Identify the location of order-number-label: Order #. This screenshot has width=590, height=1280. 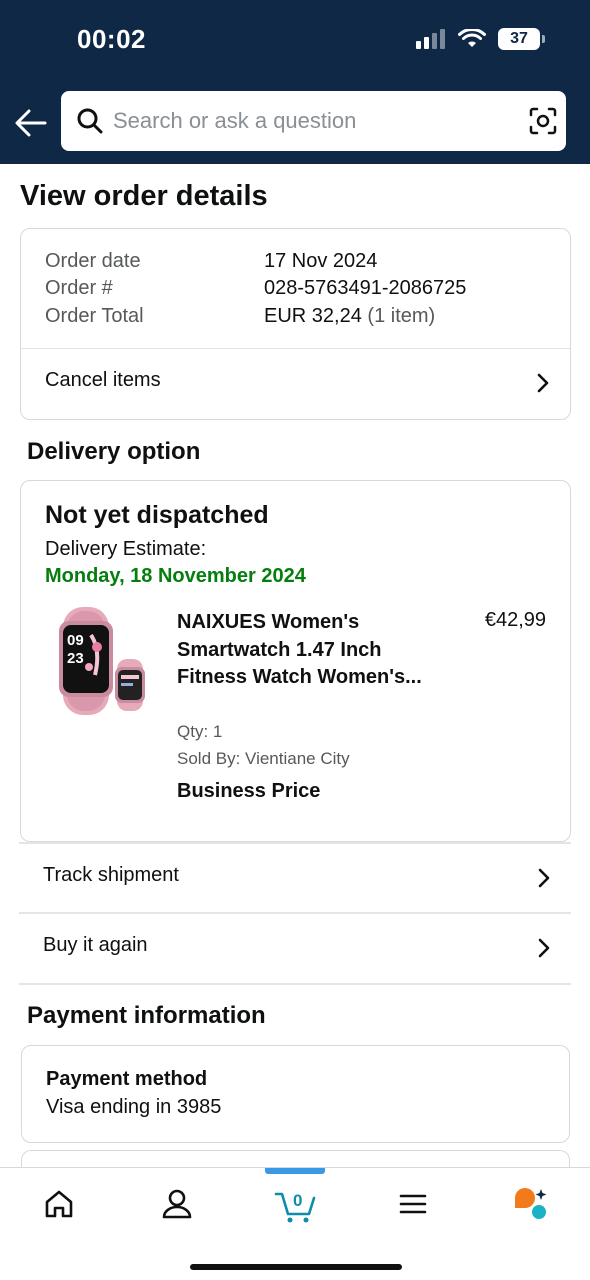
(79, 288).